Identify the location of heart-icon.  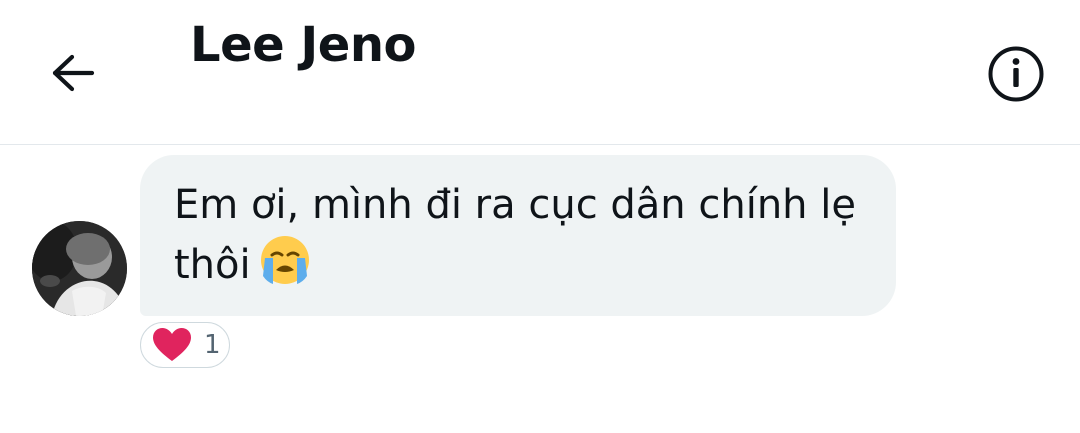
(172, 344).